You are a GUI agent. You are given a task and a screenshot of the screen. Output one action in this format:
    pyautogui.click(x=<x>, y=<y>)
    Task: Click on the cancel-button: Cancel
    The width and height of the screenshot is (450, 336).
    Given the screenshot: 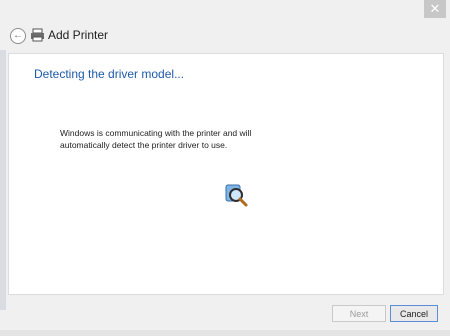 What is the action you would take?
    pyautogui.click(x=414, y=313)
    